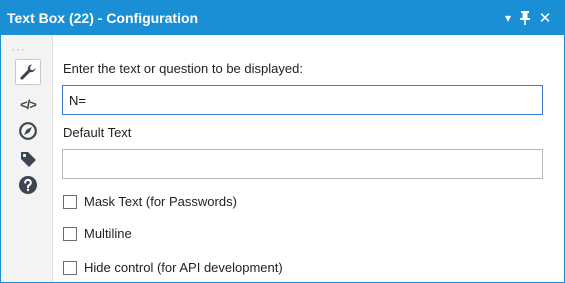 The width and height of the screenshot is (565, 283). I want to click on mask-text-checkbox, so click(70, 201).